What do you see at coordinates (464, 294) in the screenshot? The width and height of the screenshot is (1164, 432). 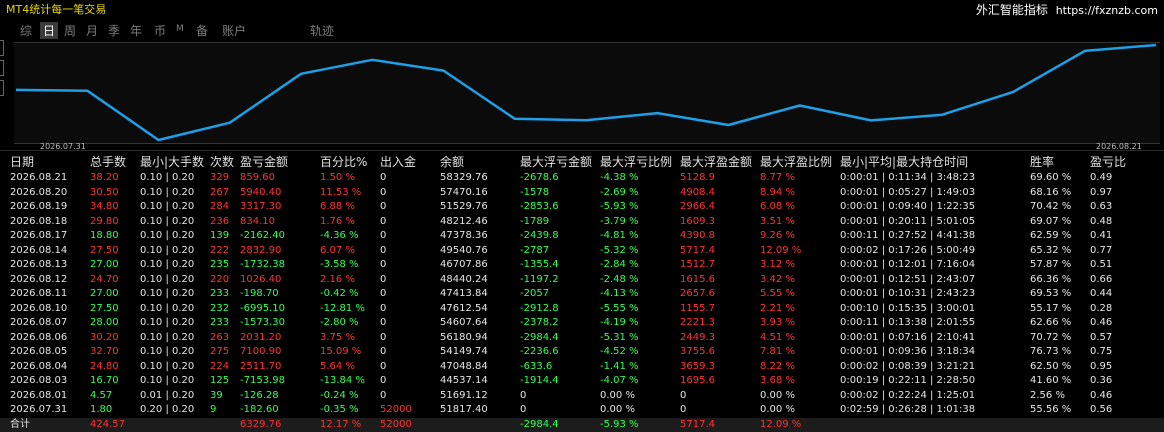 I see `table-cell: 47413.84` at bounding box center [464, 294].